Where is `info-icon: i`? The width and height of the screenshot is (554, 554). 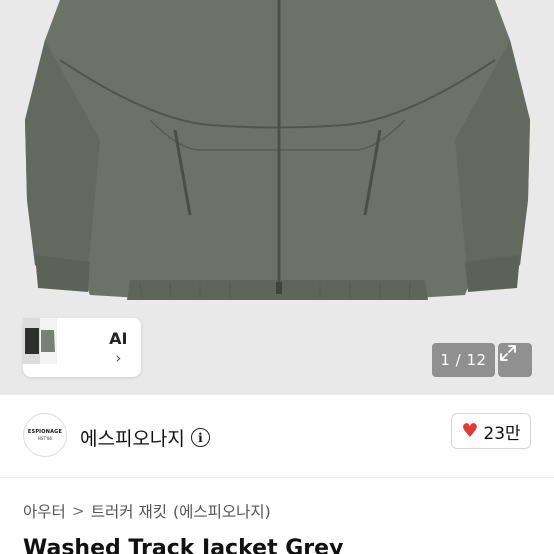 info-icon: i is located at coordinates (200, 437).